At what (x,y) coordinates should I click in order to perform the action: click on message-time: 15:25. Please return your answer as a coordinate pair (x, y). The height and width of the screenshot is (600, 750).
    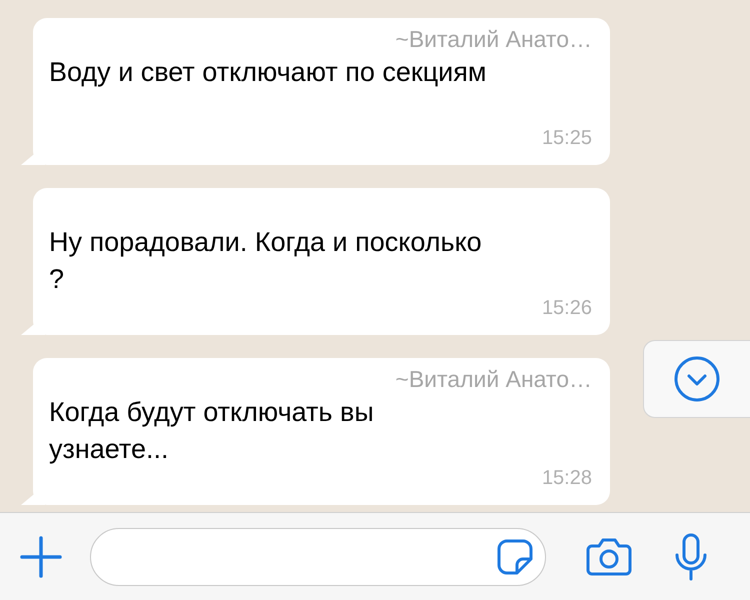
    Looking at the image, I should click on (567, 138).